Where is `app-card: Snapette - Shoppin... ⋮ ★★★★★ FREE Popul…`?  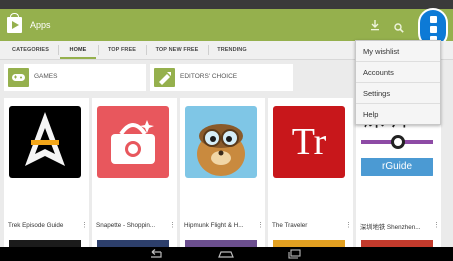 app-card: Snapette - Shoppin... ⋮ ★★★★★ FREE Popul… is located at coordinates (134, 174).